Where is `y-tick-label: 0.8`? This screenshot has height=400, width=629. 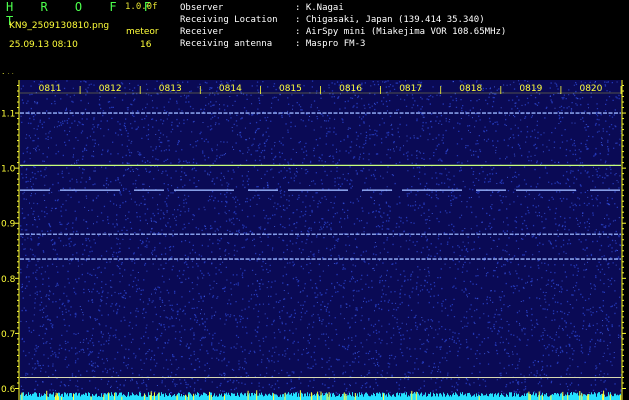
y-tick-label: 0.8 is located at coordinates (8, 280).